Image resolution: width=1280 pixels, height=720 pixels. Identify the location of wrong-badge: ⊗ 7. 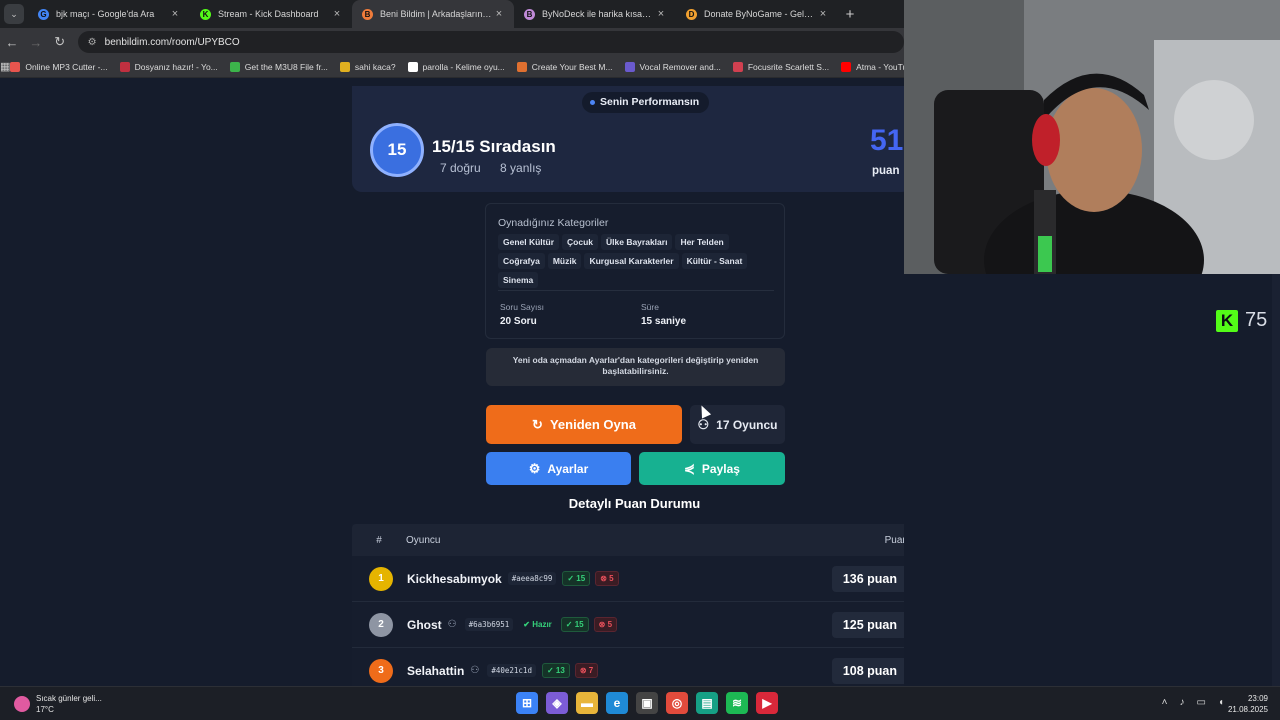
(586, 670).